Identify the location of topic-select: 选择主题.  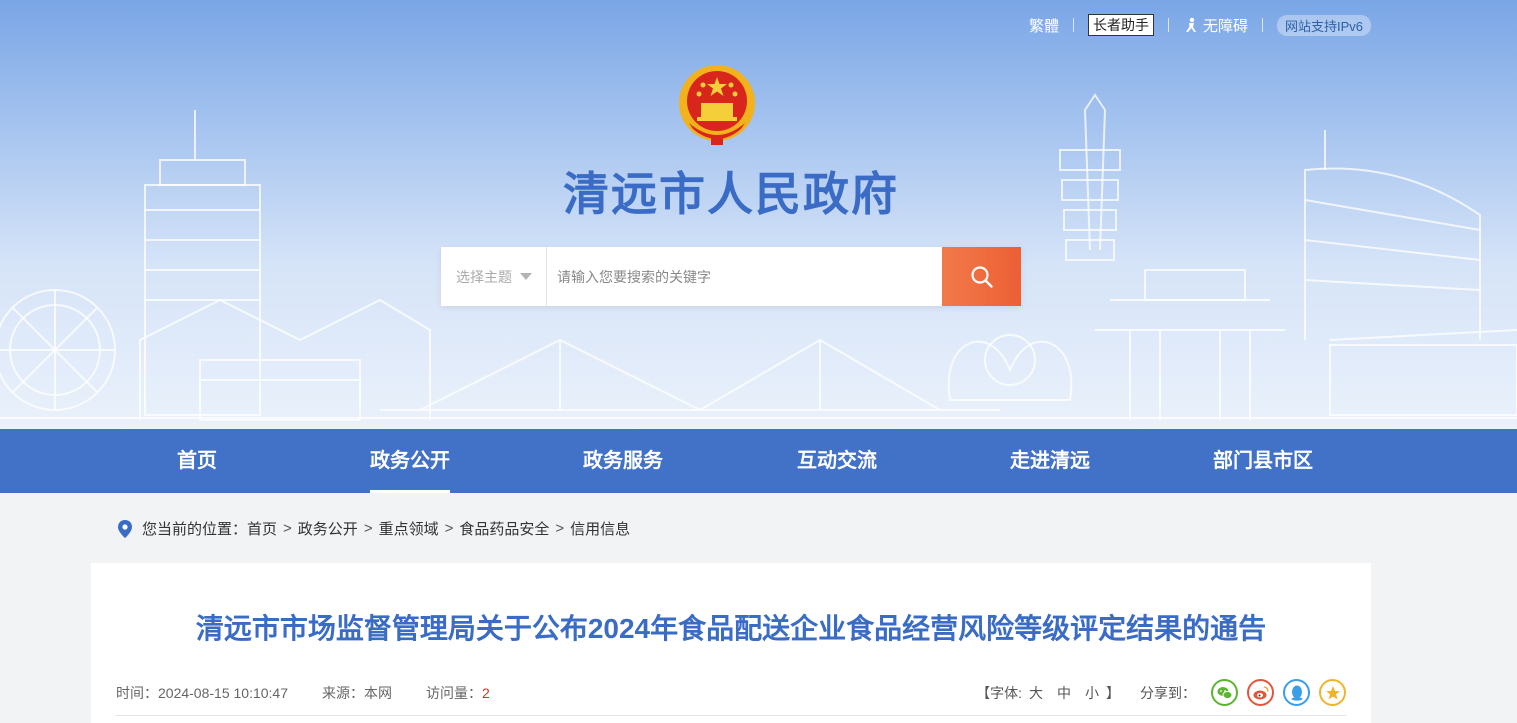
(494, 276).